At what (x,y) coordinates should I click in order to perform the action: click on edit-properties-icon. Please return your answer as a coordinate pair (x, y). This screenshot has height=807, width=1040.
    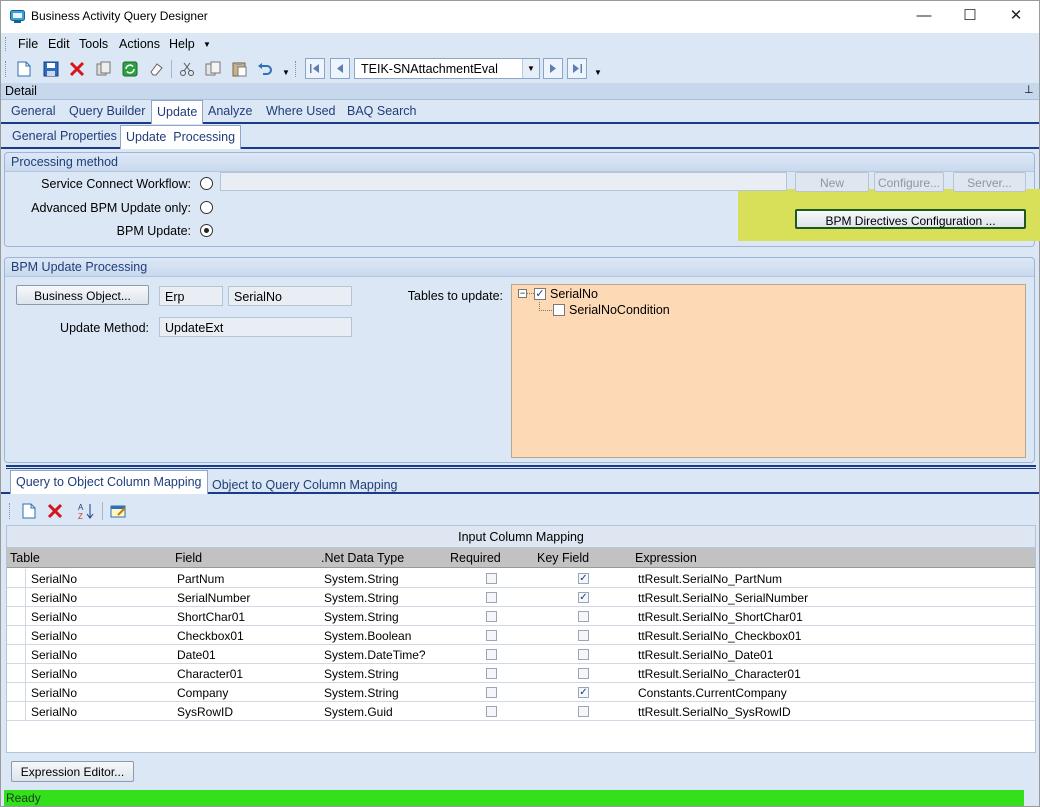
    Looking at the image, I should click on (119, 511).